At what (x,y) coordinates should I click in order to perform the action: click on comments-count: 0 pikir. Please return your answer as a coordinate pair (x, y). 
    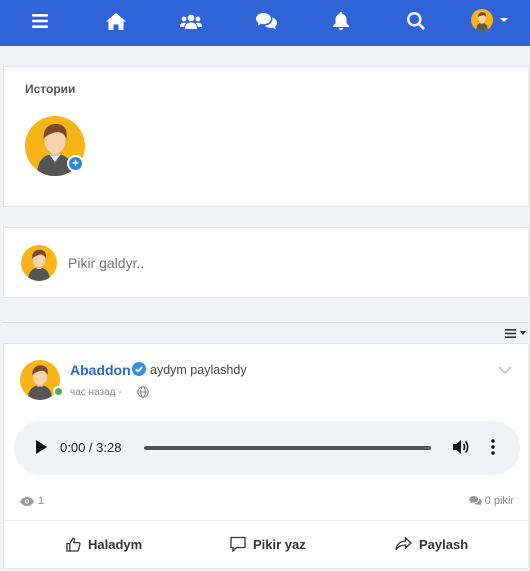
    Looking at the image, I should click on (491, 501).